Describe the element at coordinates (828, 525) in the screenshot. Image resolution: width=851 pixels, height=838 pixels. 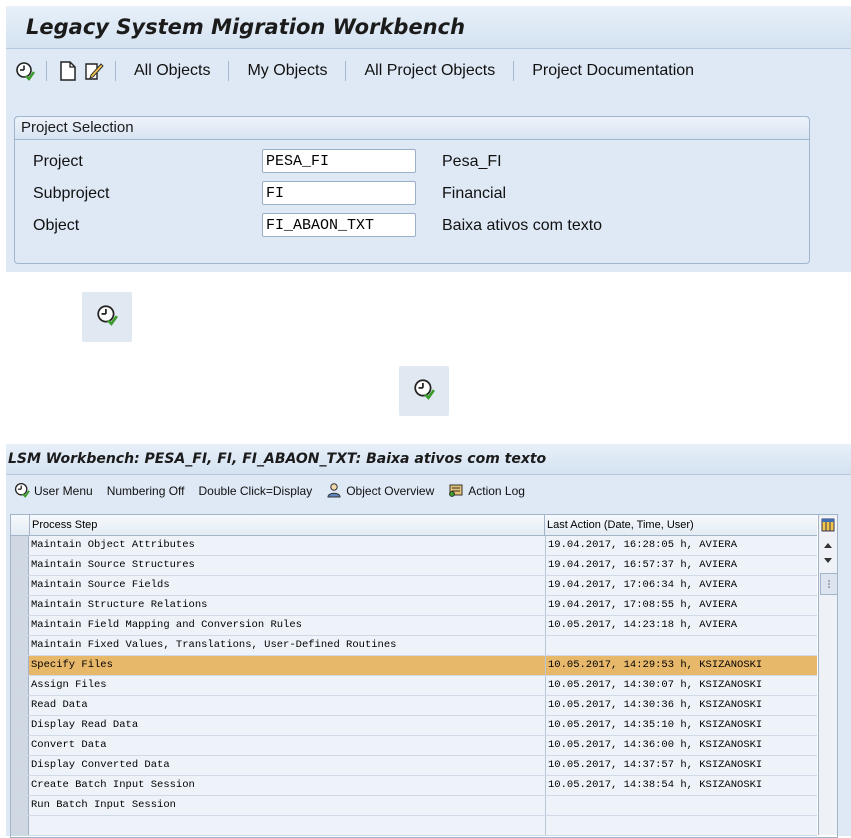
I see `column-settings-icon` at that location.